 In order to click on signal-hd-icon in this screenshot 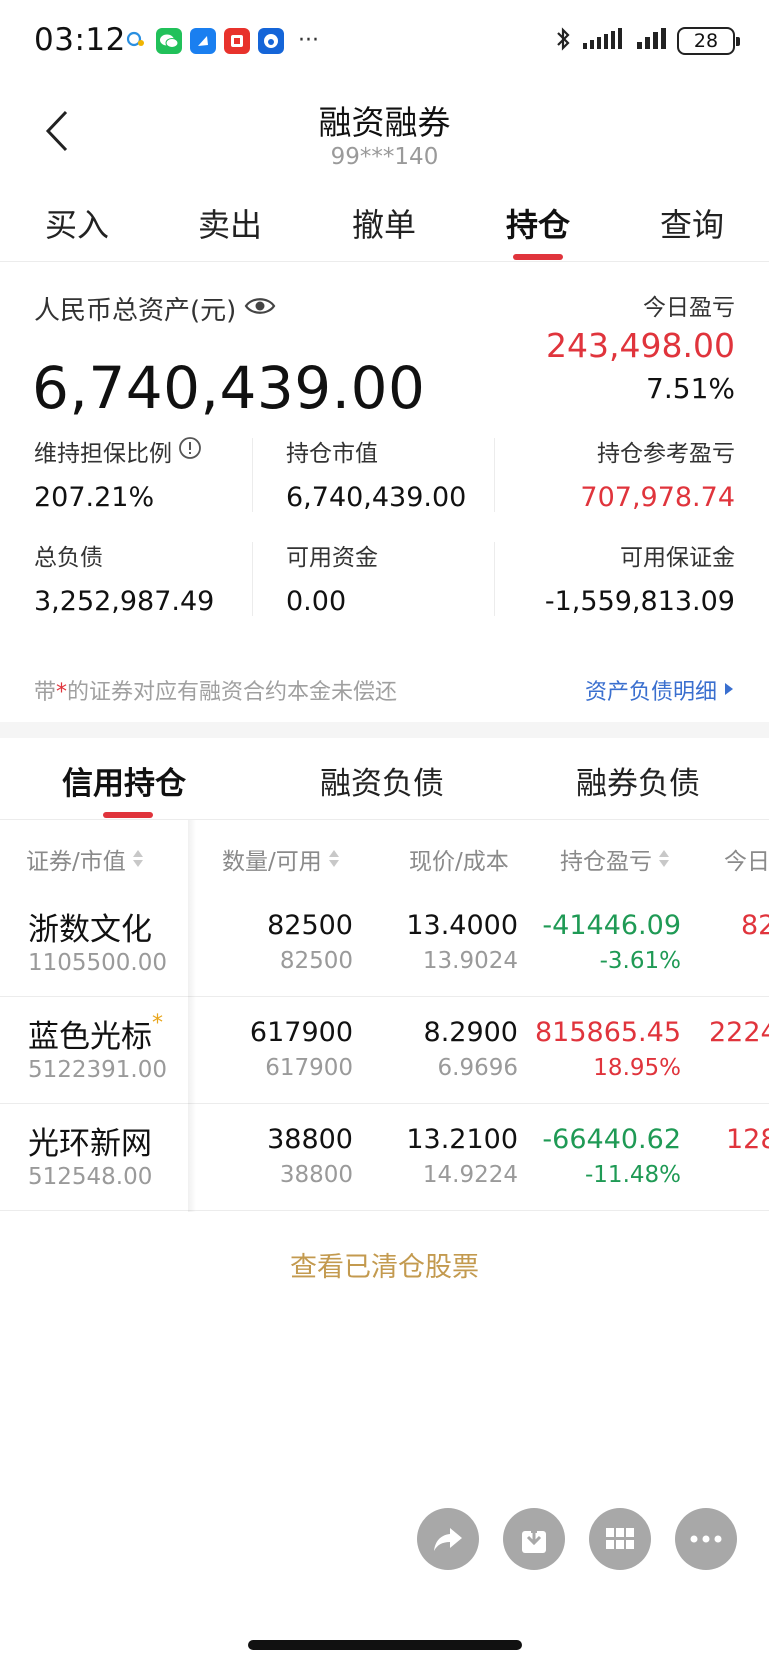, I will do `click(603, 41)`.